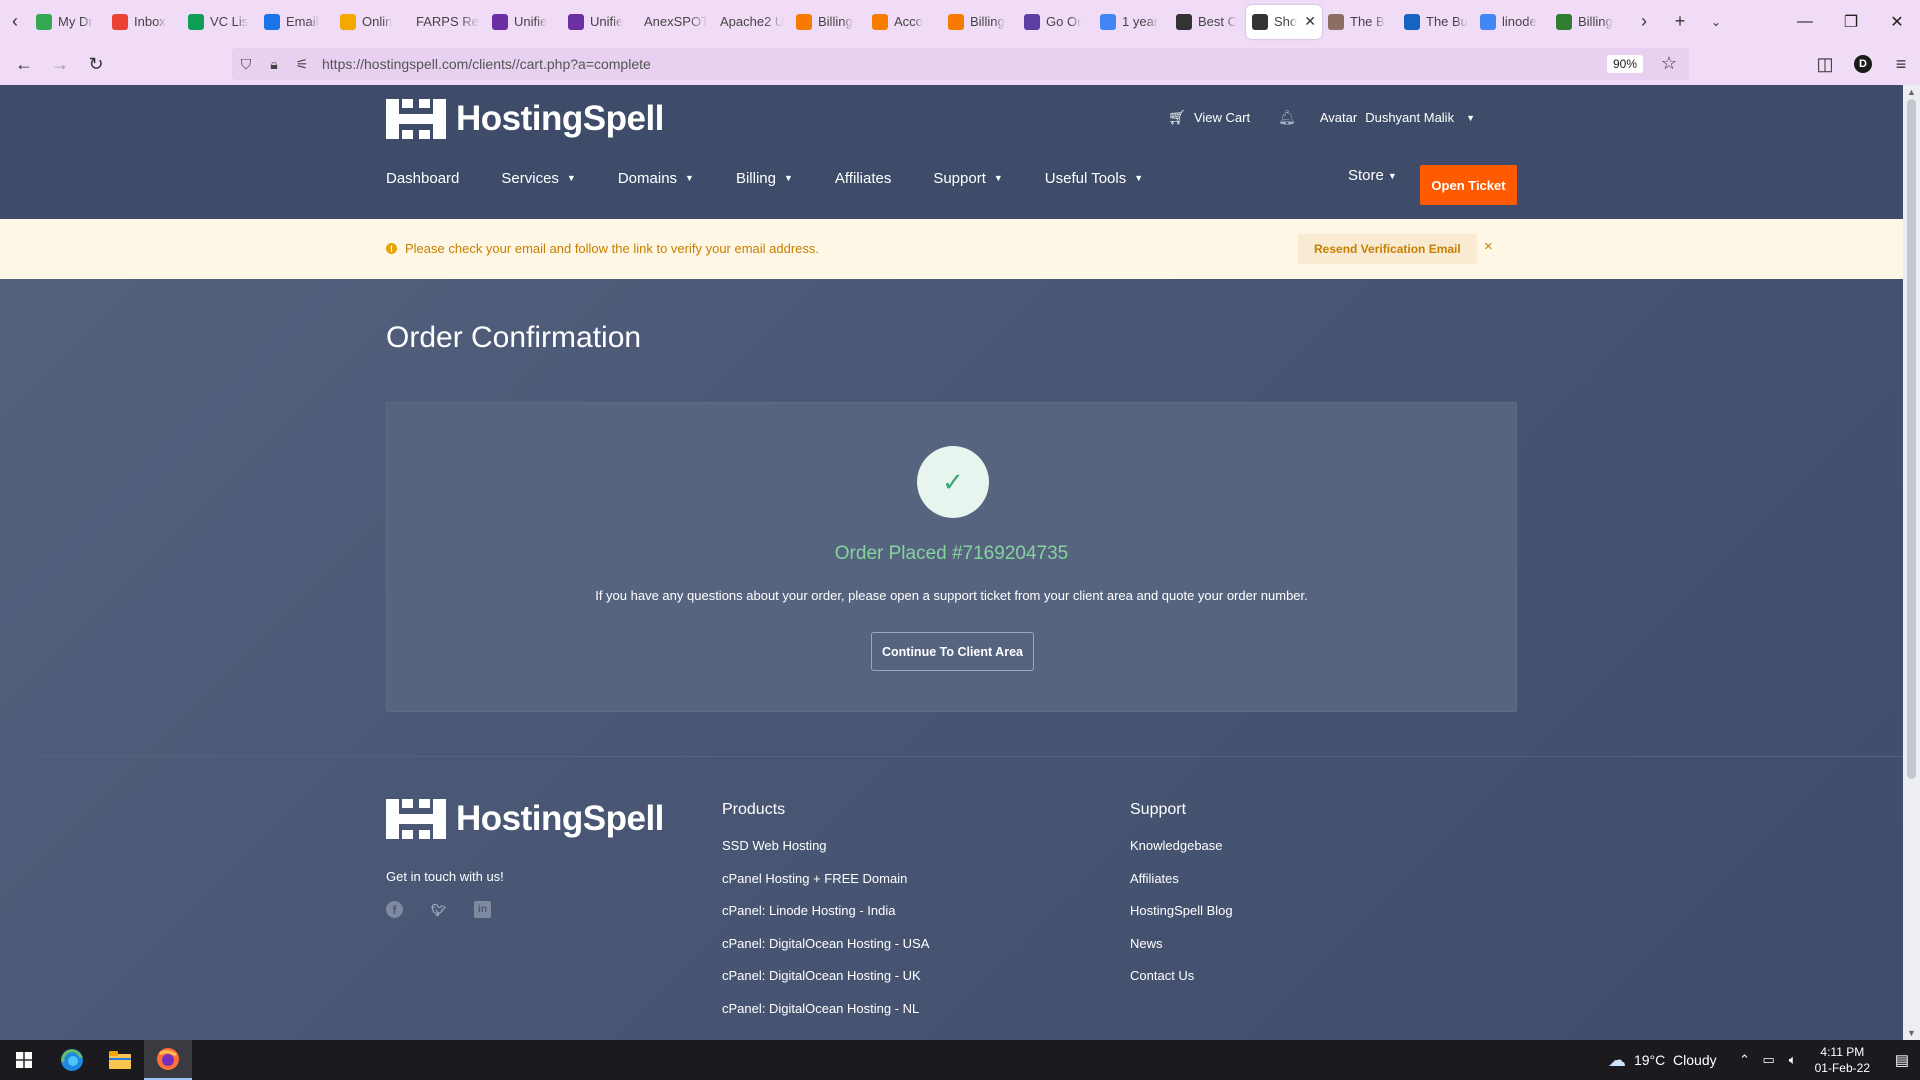 The width and height of the screenshot is (1920, 1080). Describe the element at coordinates (764, 178) in the screenshot. I see `nav-billing: Billing ▼` at that location.